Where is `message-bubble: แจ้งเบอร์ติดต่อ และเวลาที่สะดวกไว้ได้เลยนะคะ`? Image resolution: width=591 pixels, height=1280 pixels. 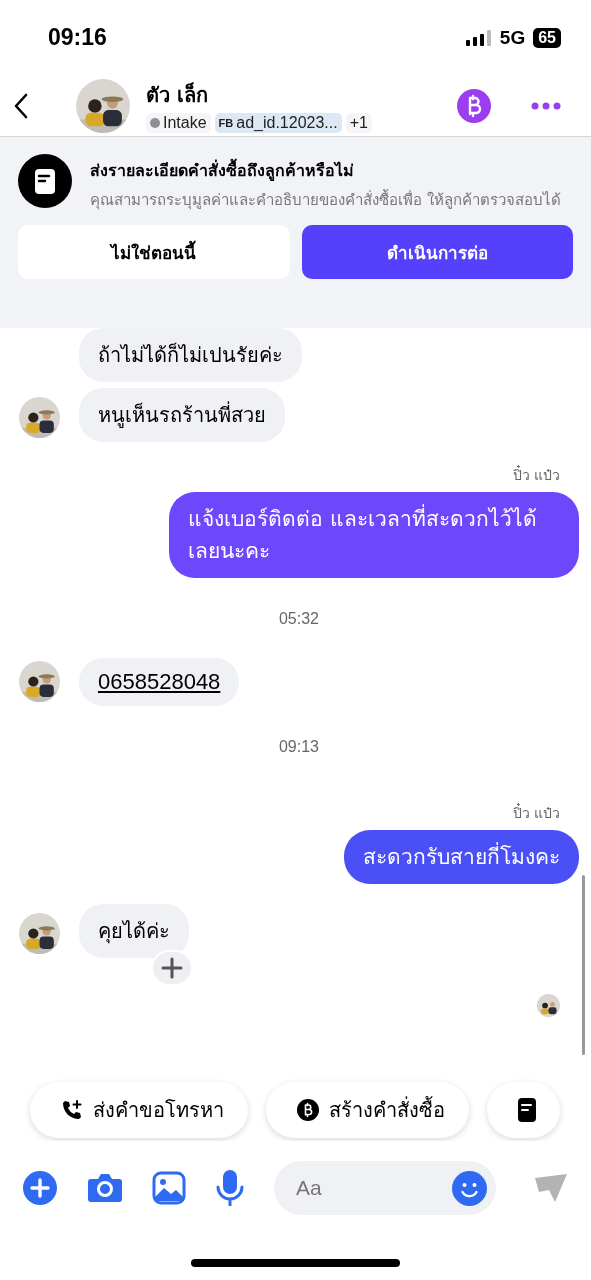
message-bubble: แจ้งเบอร์ติดต่อ และเวลาที่สะดวกไว้ได้เลยนะคะ is located at coordinates (374, 535).